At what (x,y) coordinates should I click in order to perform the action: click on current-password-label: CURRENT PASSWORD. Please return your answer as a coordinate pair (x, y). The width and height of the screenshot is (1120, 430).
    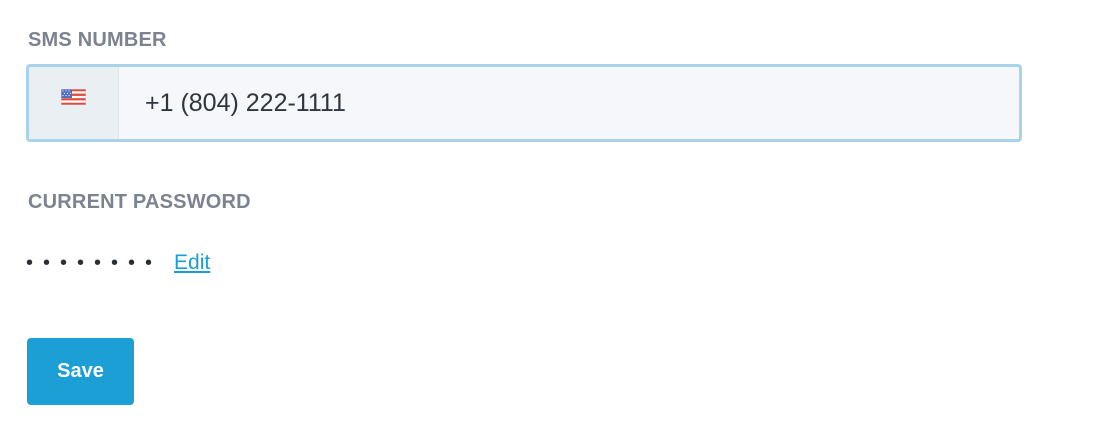
    Looking at the image, I should click on (139, 202).